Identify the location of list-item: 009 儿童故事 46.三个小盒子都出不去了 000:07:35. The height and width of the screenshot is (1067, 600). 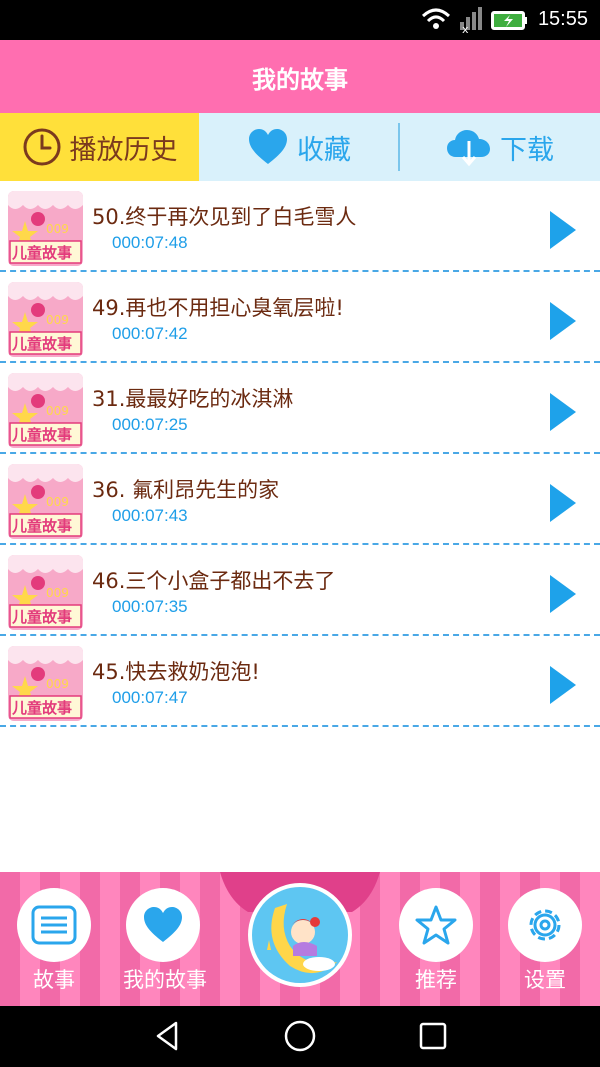
(300, 590).